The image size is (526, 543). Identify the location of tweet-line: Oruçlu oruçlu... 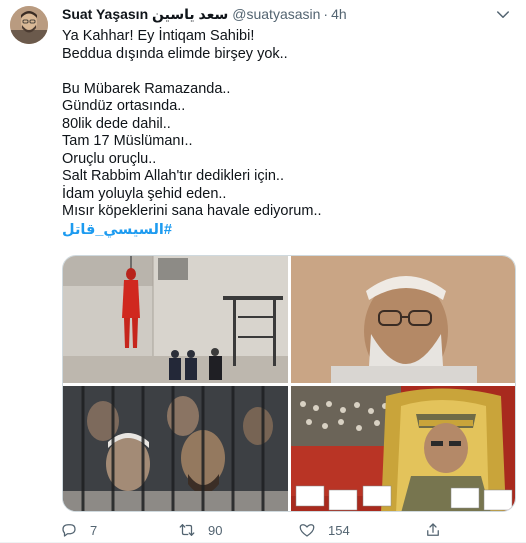
(109, 158).